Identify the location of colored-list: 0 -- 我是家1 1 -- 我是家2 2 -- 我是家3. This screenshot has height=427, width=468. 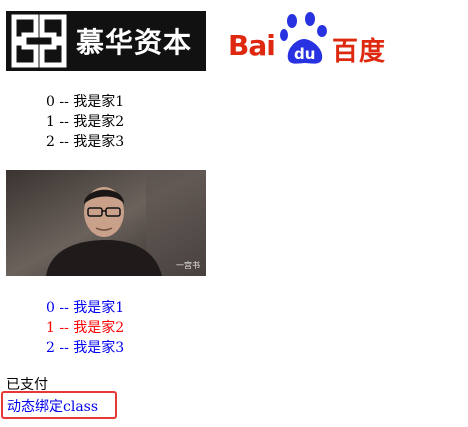
(85, 328).